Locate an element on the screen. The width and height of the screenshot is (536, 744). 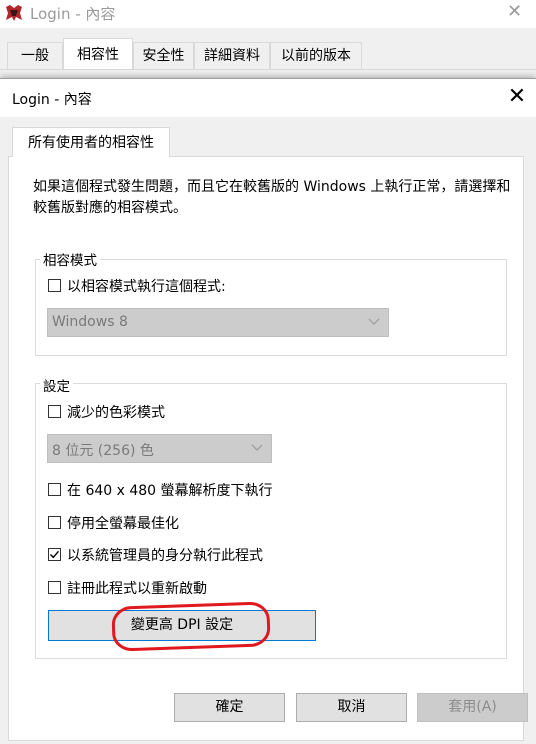
app-icon is located at coordinates (14, 13).